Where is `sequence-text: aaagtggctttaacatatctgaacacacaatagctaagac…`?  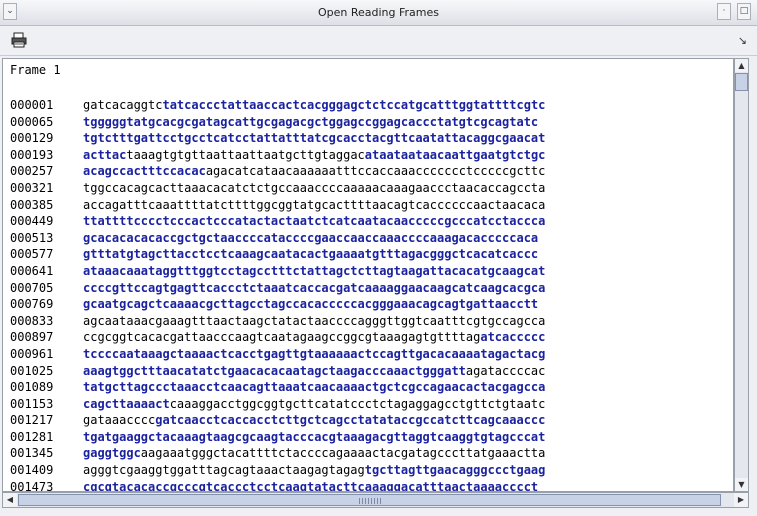
sequence-text: aaagtggctttaacatatctgaacacacaatagctaagac… is located at coordinates (314, 371).